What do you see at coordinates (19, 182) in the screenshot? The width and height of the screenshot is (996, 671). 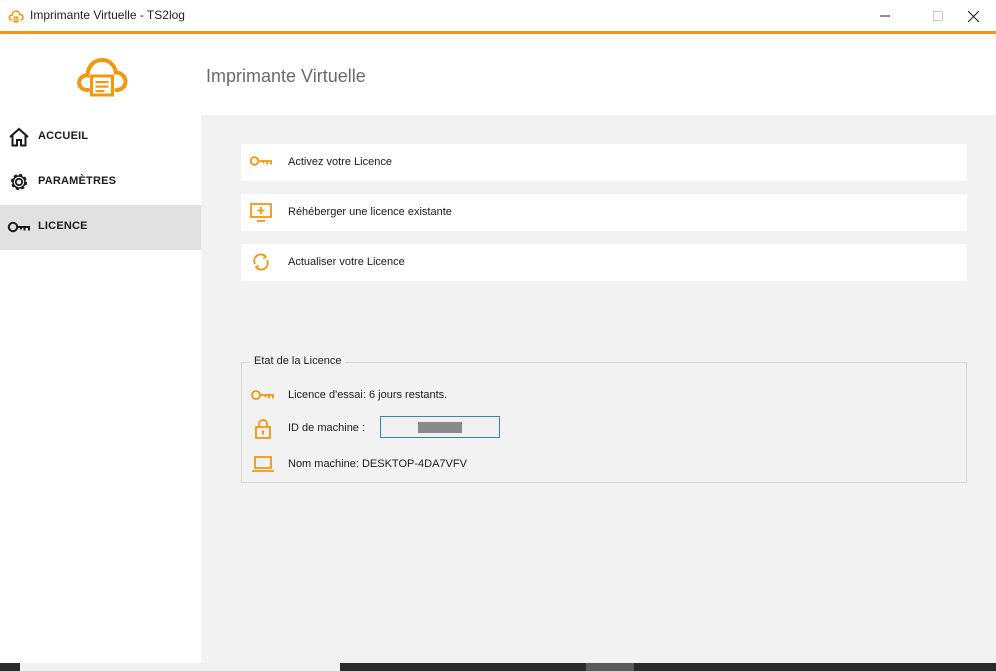 I see `gear-icon` at bounding box center [19, 182].